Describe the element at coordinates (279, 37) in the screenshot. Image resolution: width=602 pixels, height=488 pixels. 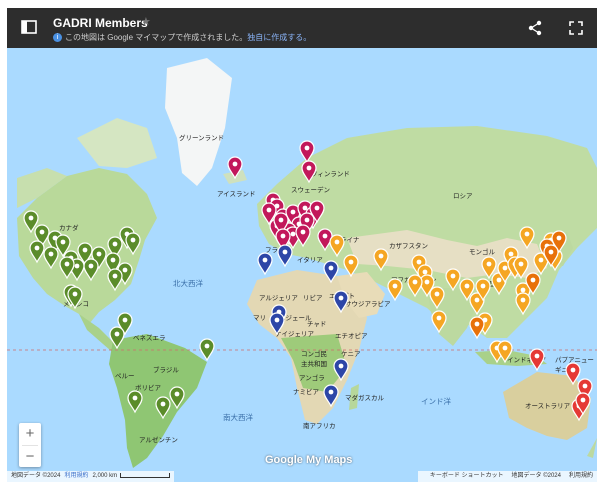
I see `create-own-link: 独自に作成する。` at that location.